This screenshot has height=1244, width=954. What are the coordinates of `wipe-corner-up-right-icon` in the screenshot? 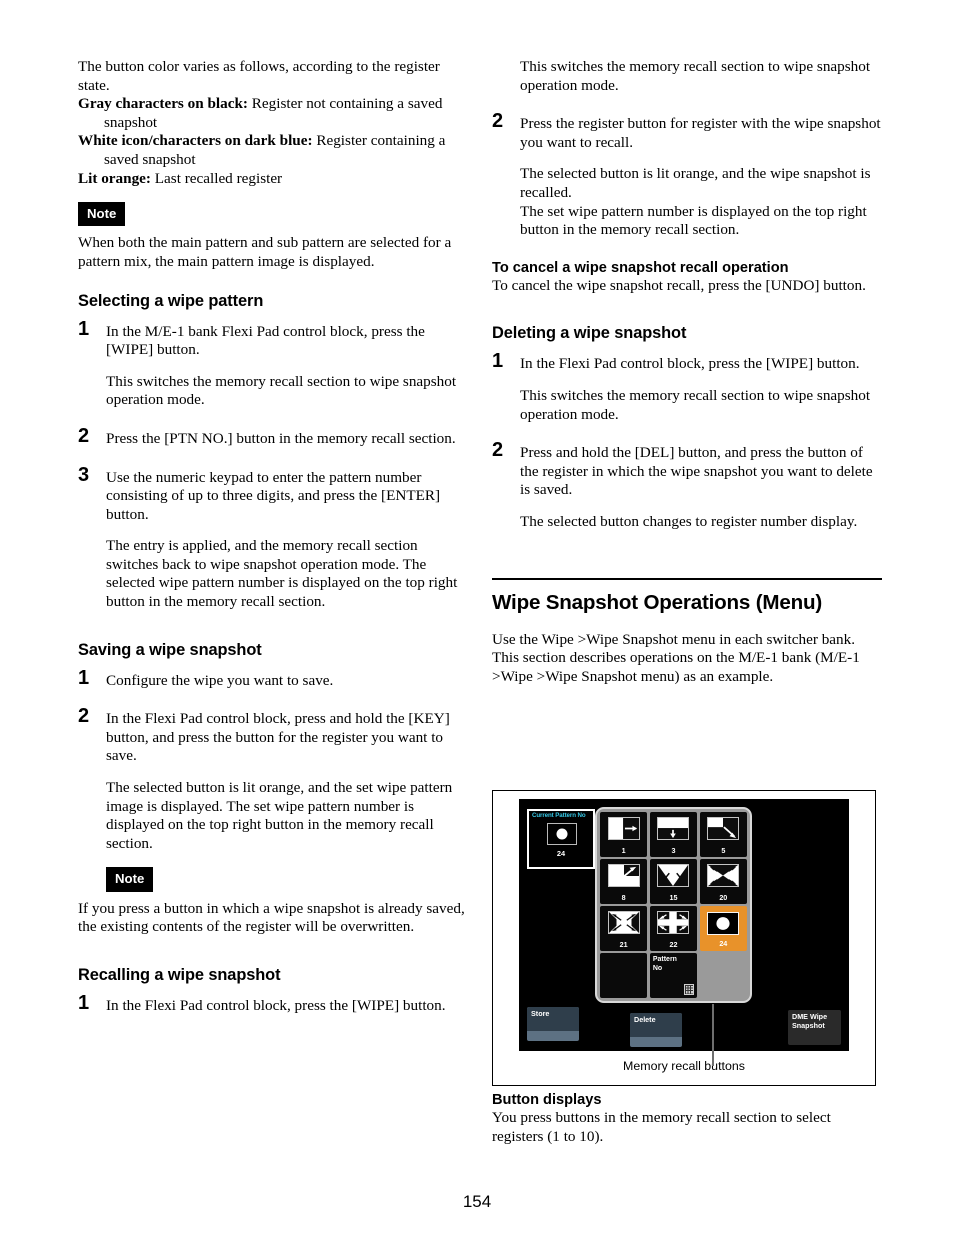 It's located at (623, 876).